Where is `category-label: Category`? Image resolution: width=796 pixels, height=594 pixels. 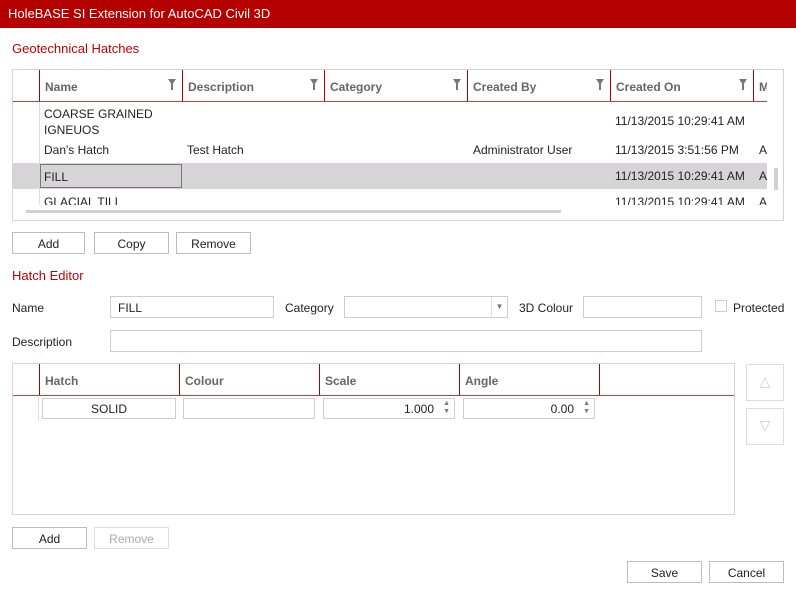 category-label: Category is located at coordinates (309, 308).